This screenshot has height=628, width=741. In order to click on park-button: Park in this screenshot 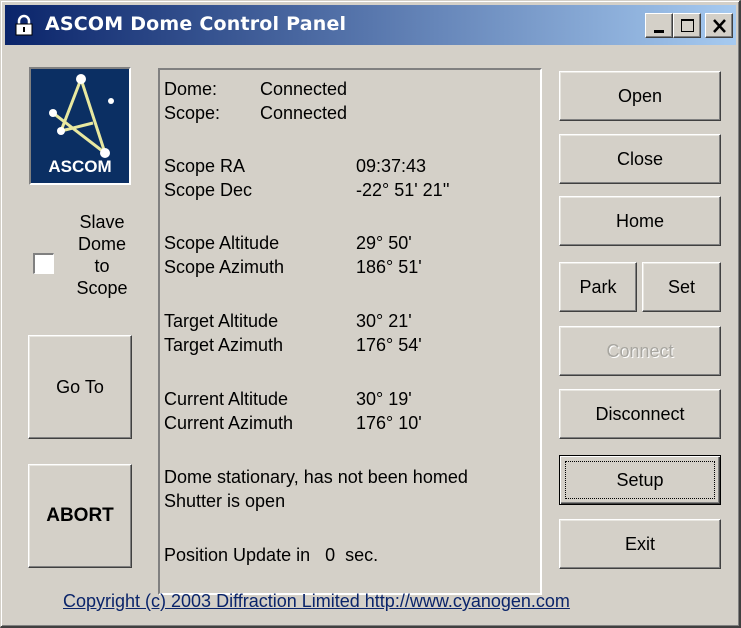, I will do `click(598, 287)`.